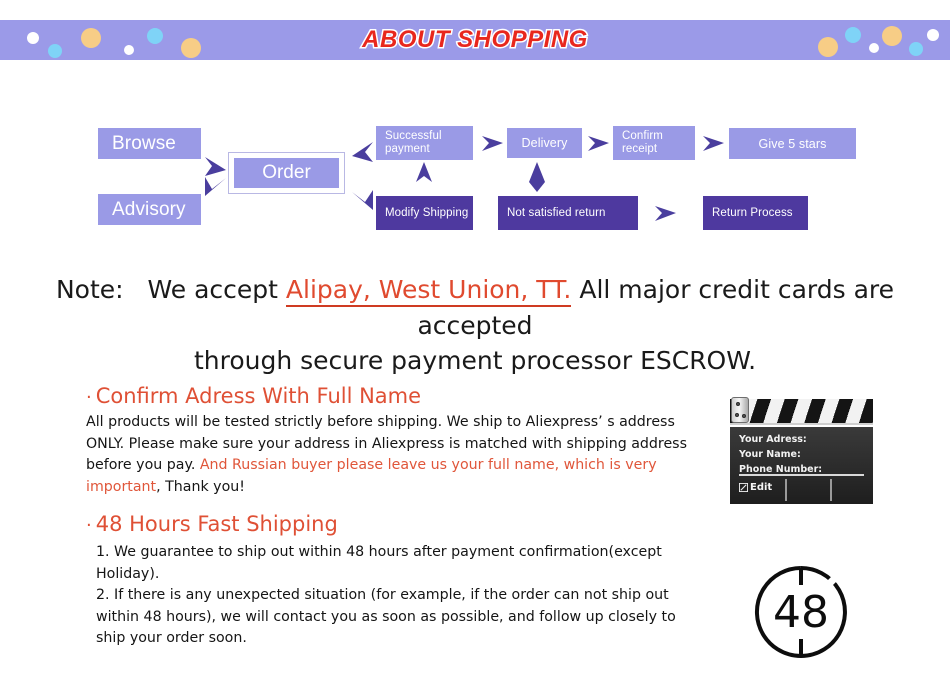  What do you see at coordinates (89, 289) in the screenshot?
I see `note-prefix: Note:` at bounding box center [89, 289].